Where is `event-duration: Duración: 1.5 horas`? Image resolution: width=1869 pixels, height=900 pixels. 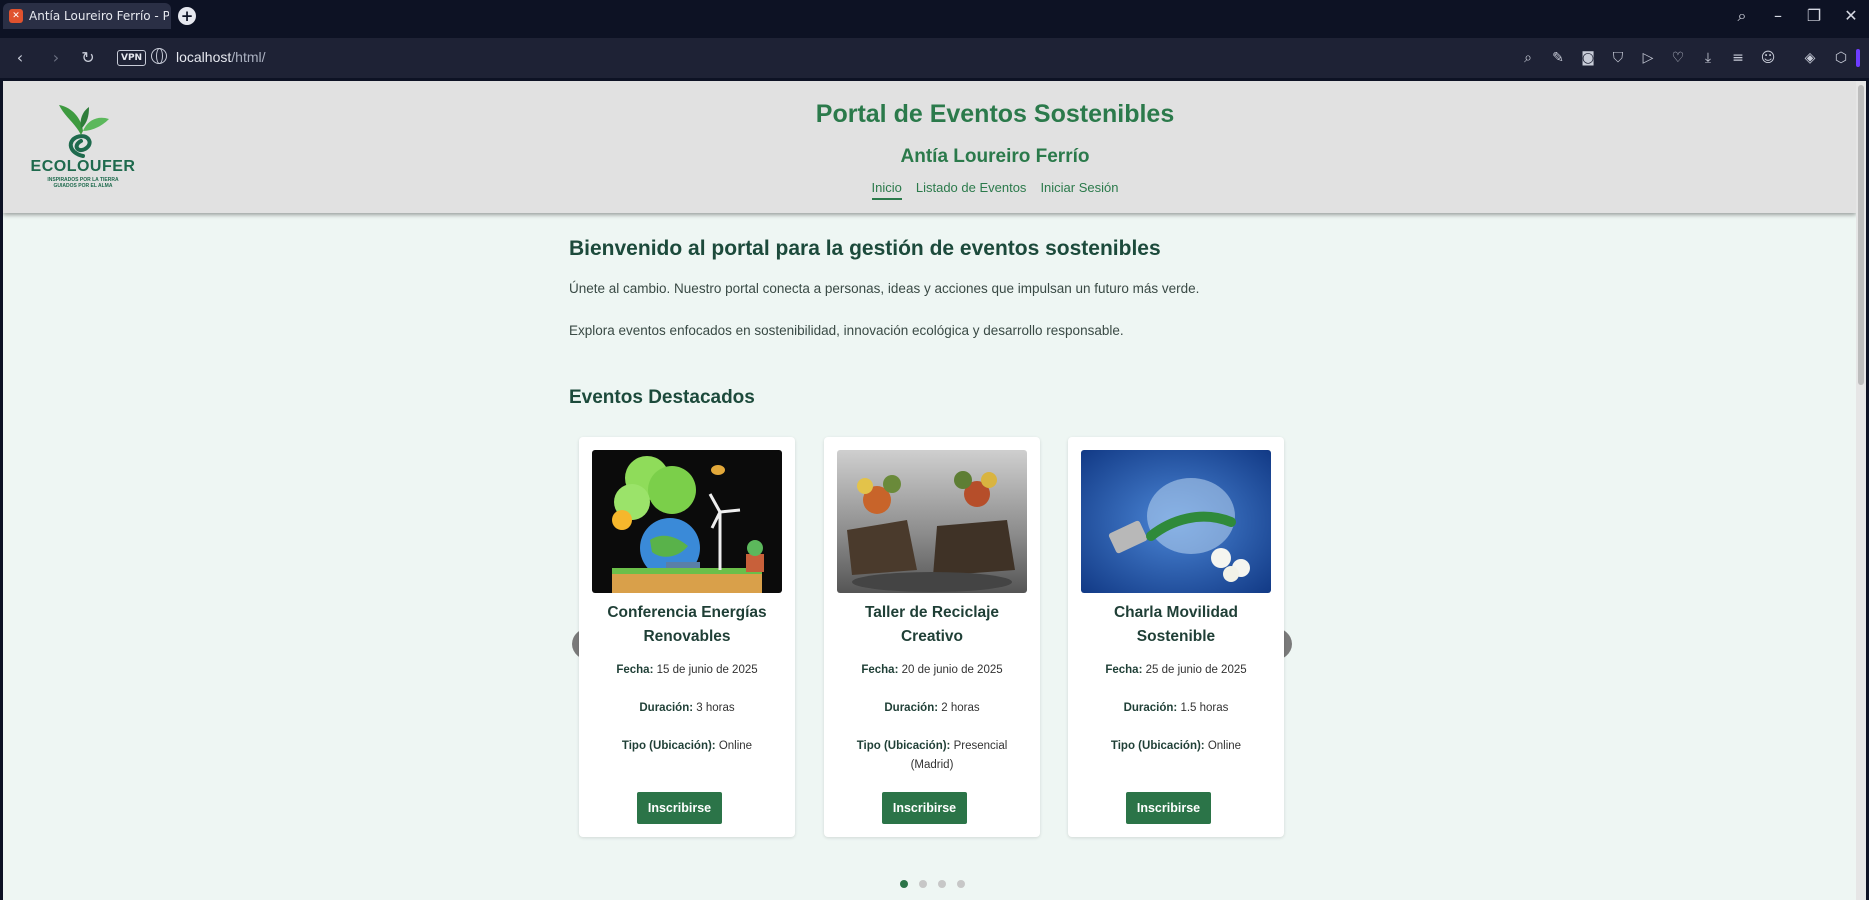
event-duration: Duración: 1.5 horas is located at coordinates (1176, 708).